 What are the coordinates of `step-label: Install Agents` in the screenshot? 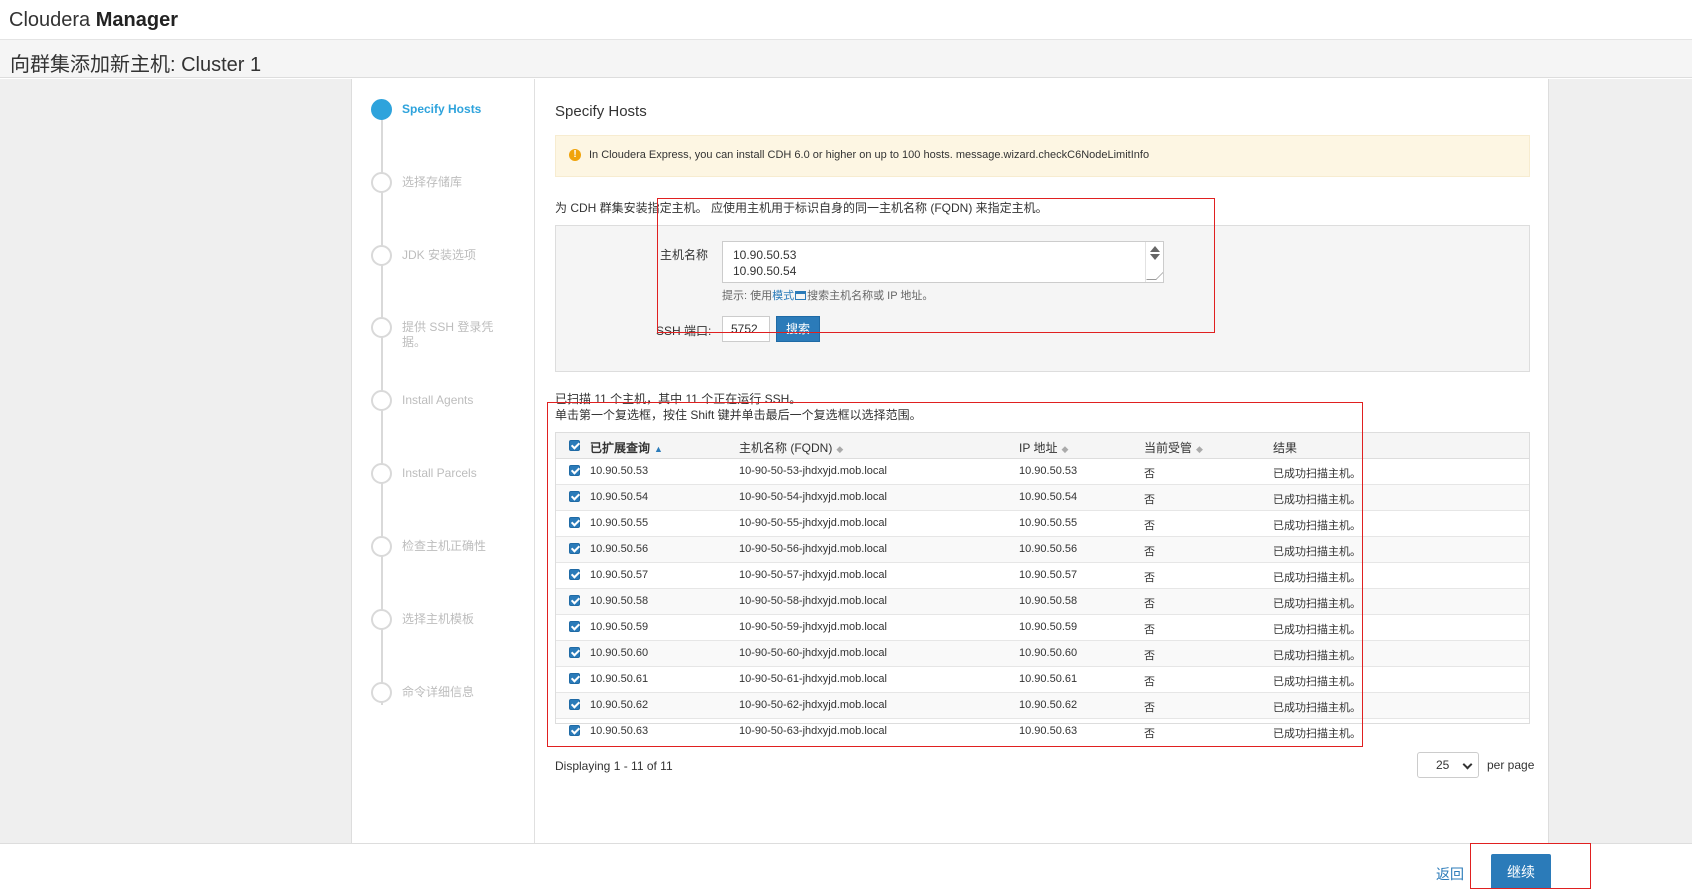 It's located at (438, 400).